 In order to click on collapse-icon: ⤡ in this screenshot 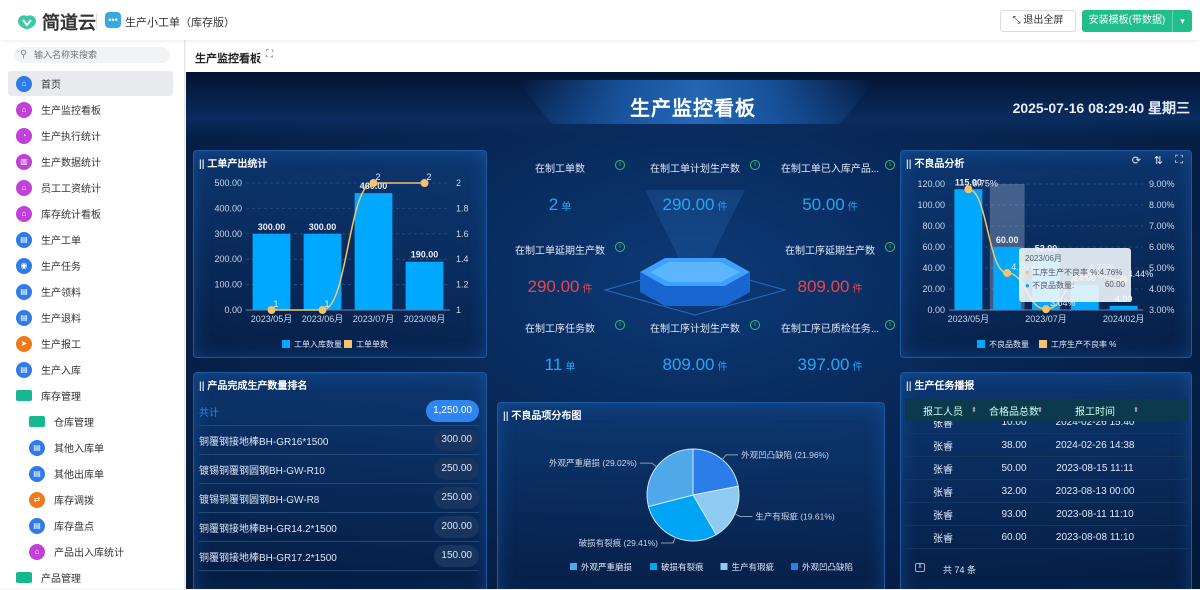, I will do `click(1018, 20)`.